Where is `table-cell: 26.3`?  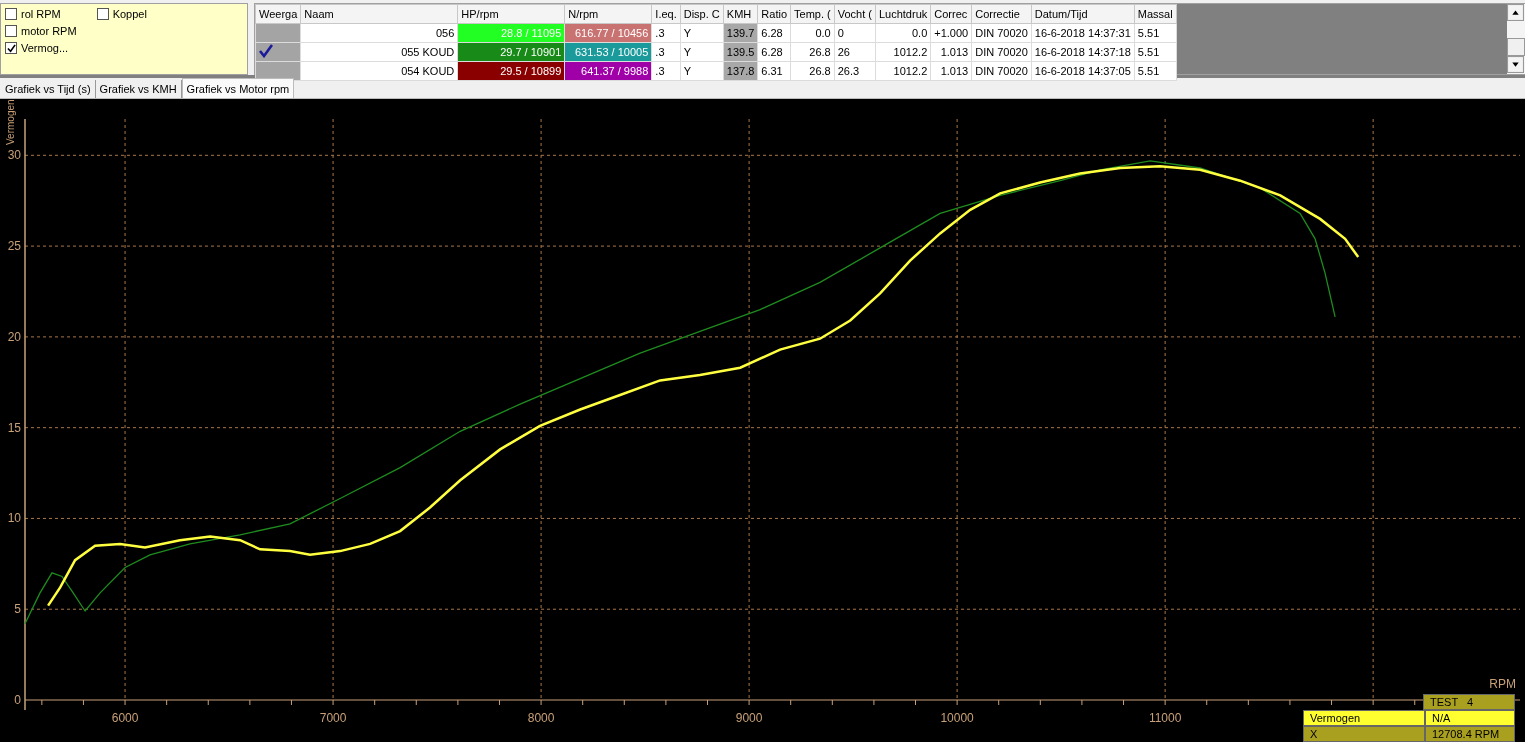 table-cell: 26.3 is located at coordinates (855, 71).